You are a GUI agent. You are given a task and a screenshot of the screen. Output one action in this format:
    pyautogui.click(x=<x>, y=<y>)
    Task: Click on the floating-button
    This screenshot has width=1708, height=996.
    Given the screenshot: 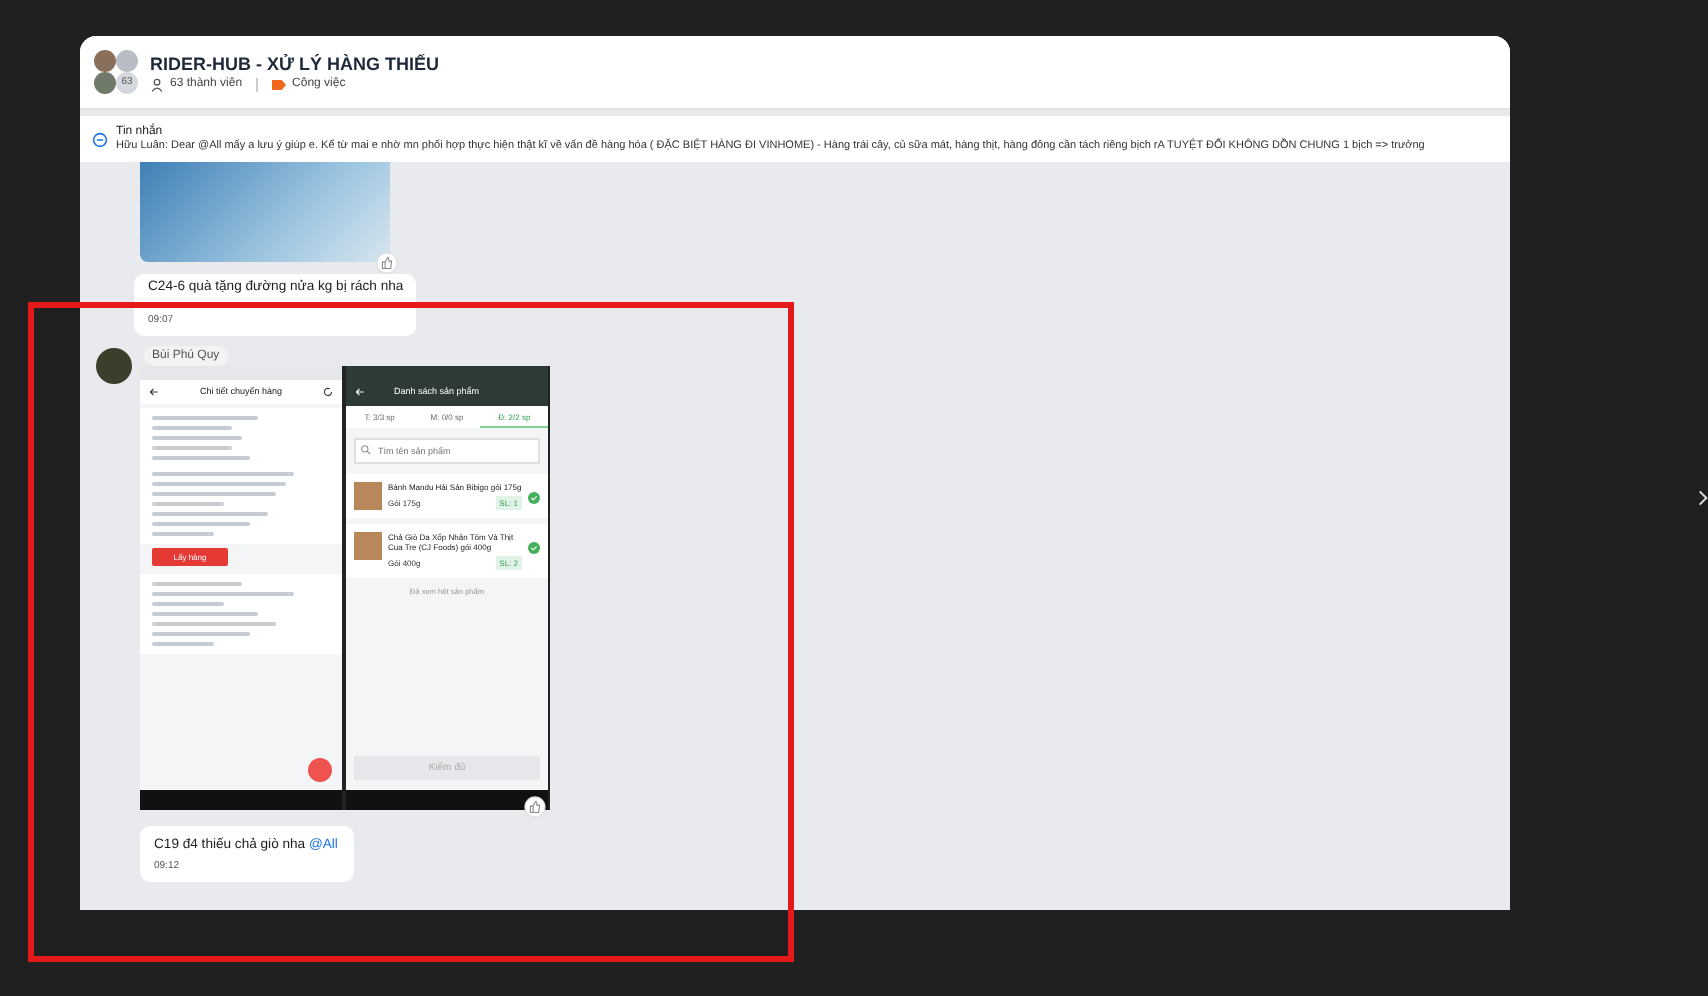 What is the action you would take?
    pyautogui.click(x=320, y=769)
    